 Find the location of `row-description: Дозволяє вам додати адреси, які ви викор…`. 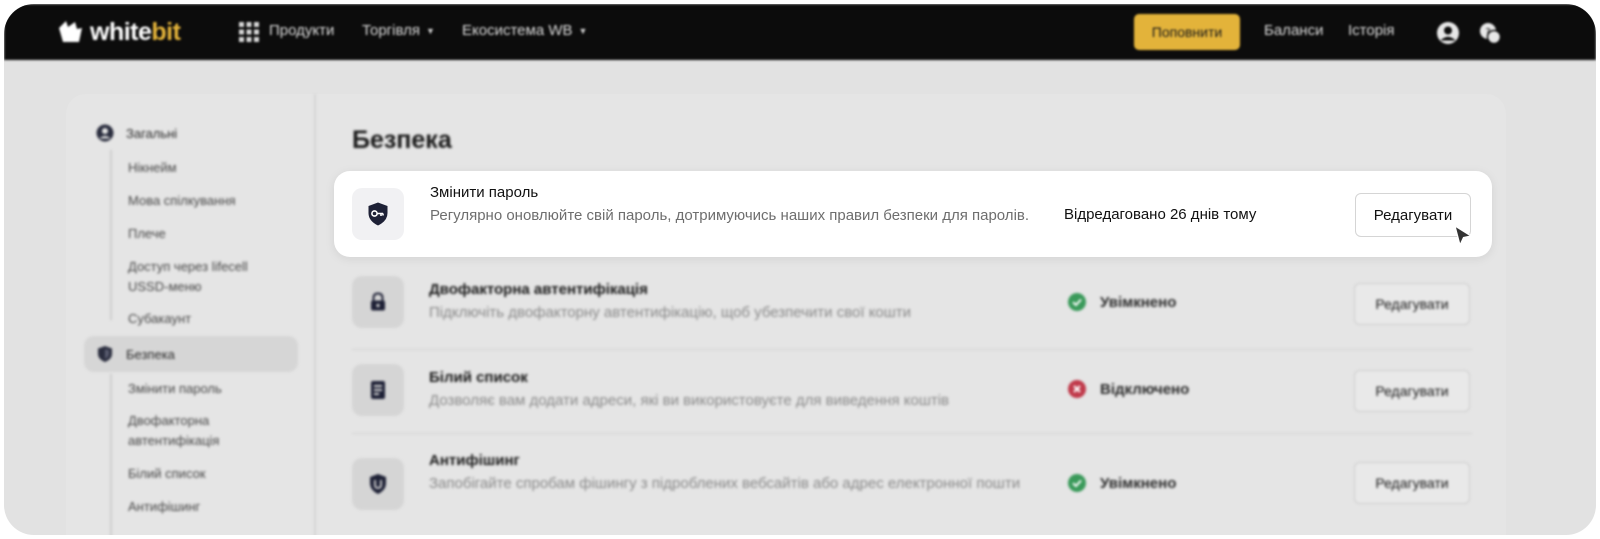

row-description: Дозволяє вам додати адреси, які ви викор… is located at coordinates (689, 400).